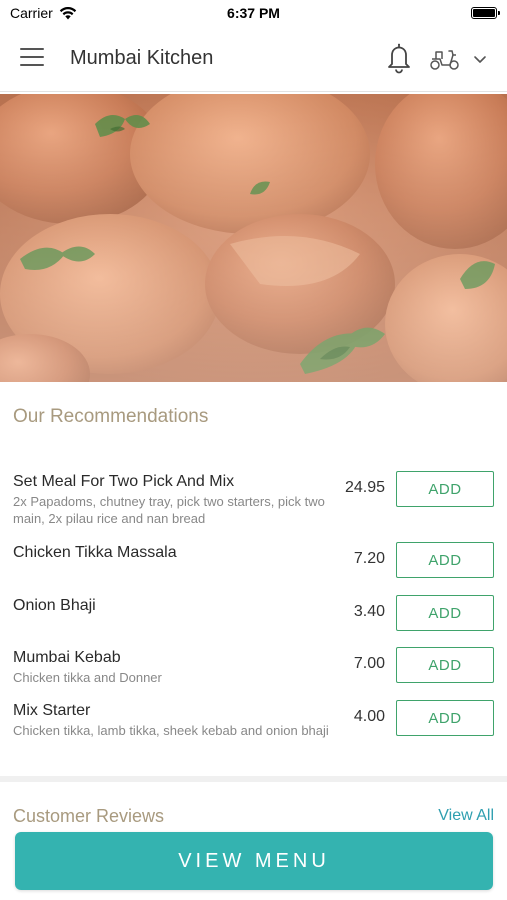 The height and width of the screenshot is (900, 507). Describe the element at coordinates (480, 59) in the screenshot. I see `chevron-down-icon` at that location.